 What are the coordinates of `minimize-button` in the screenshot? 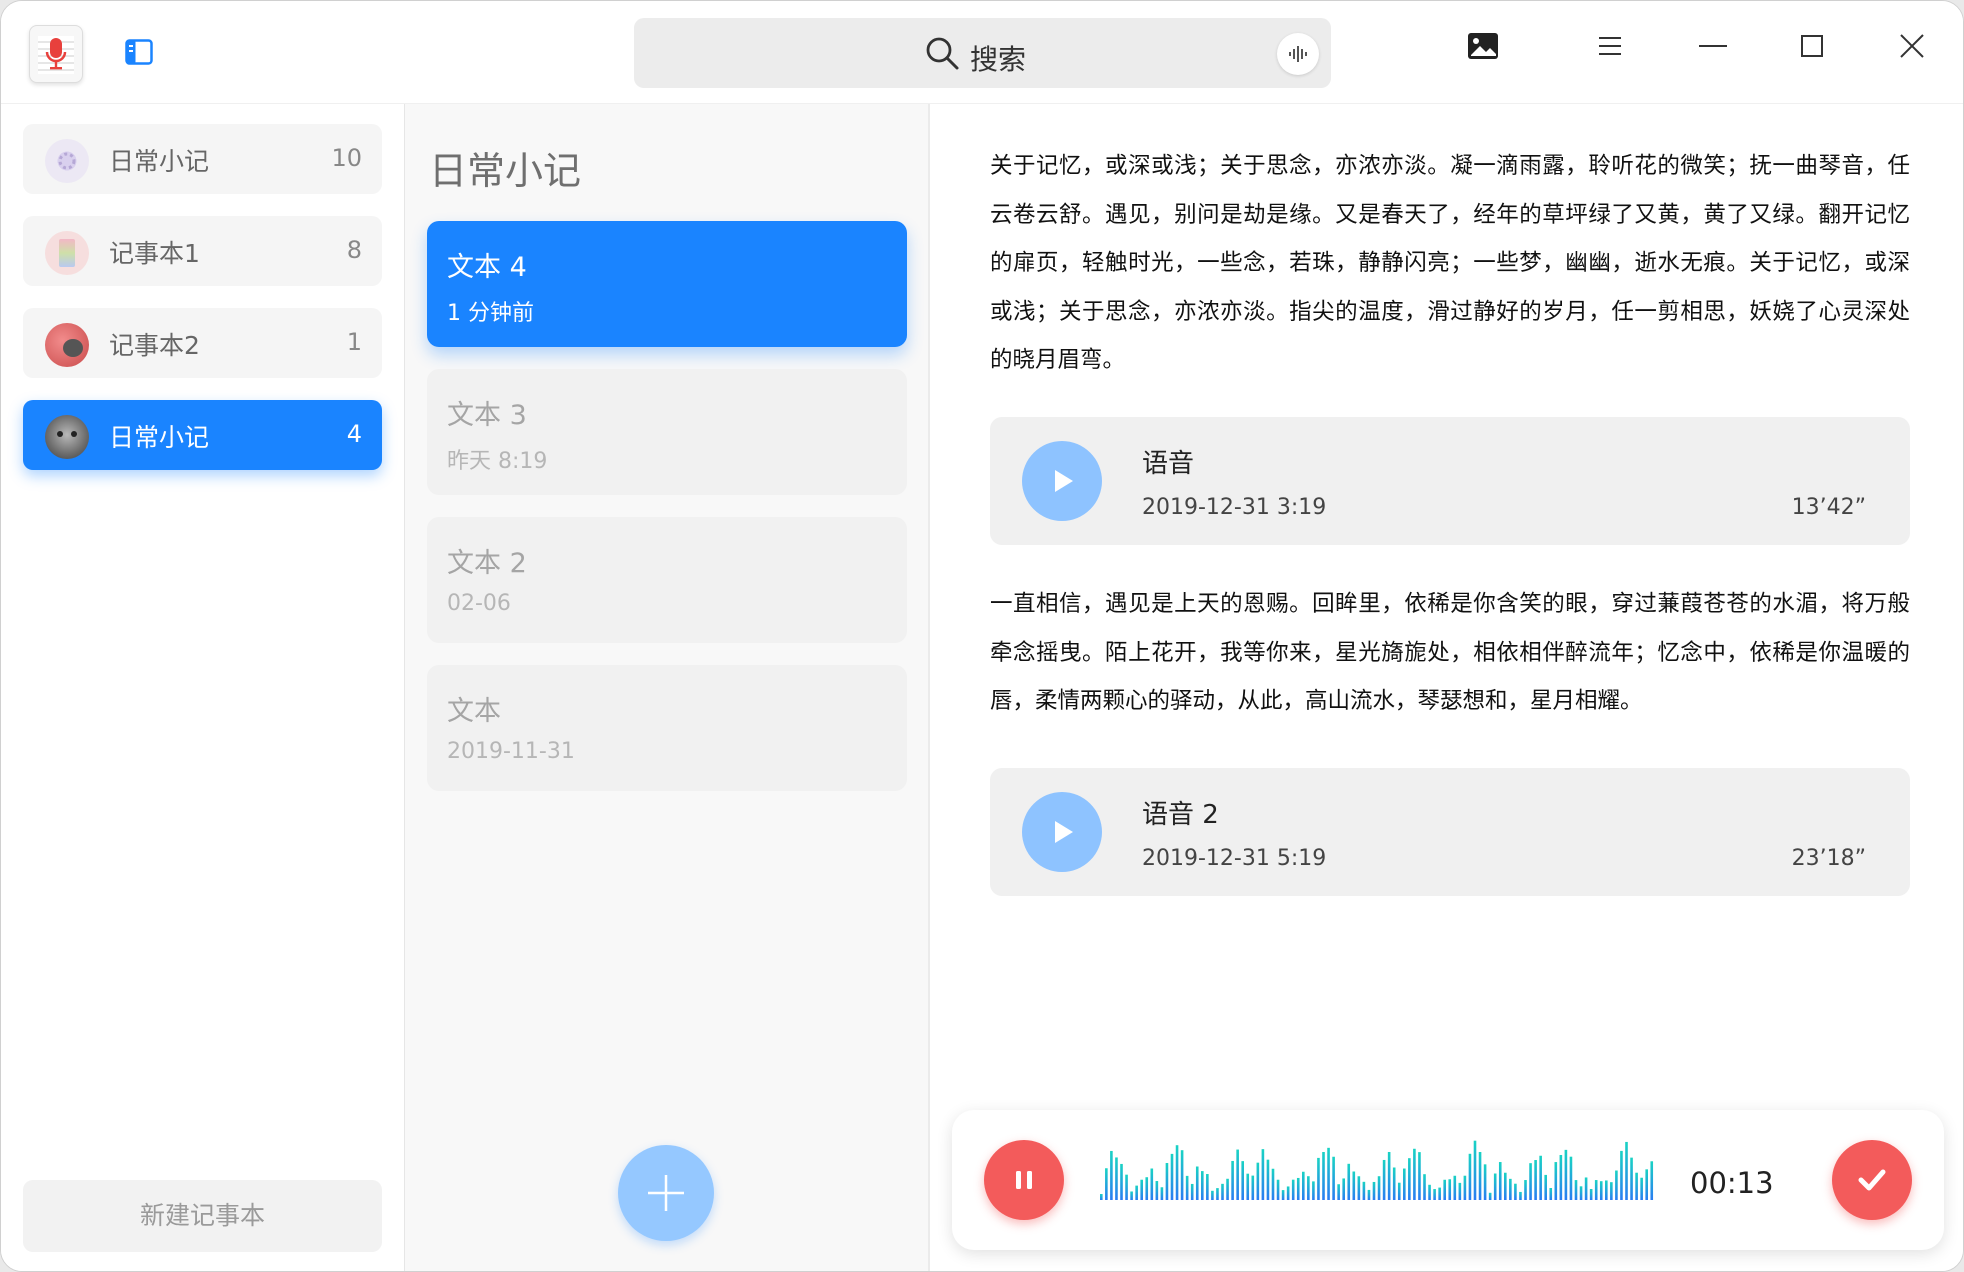 It's located at (1717, 51).